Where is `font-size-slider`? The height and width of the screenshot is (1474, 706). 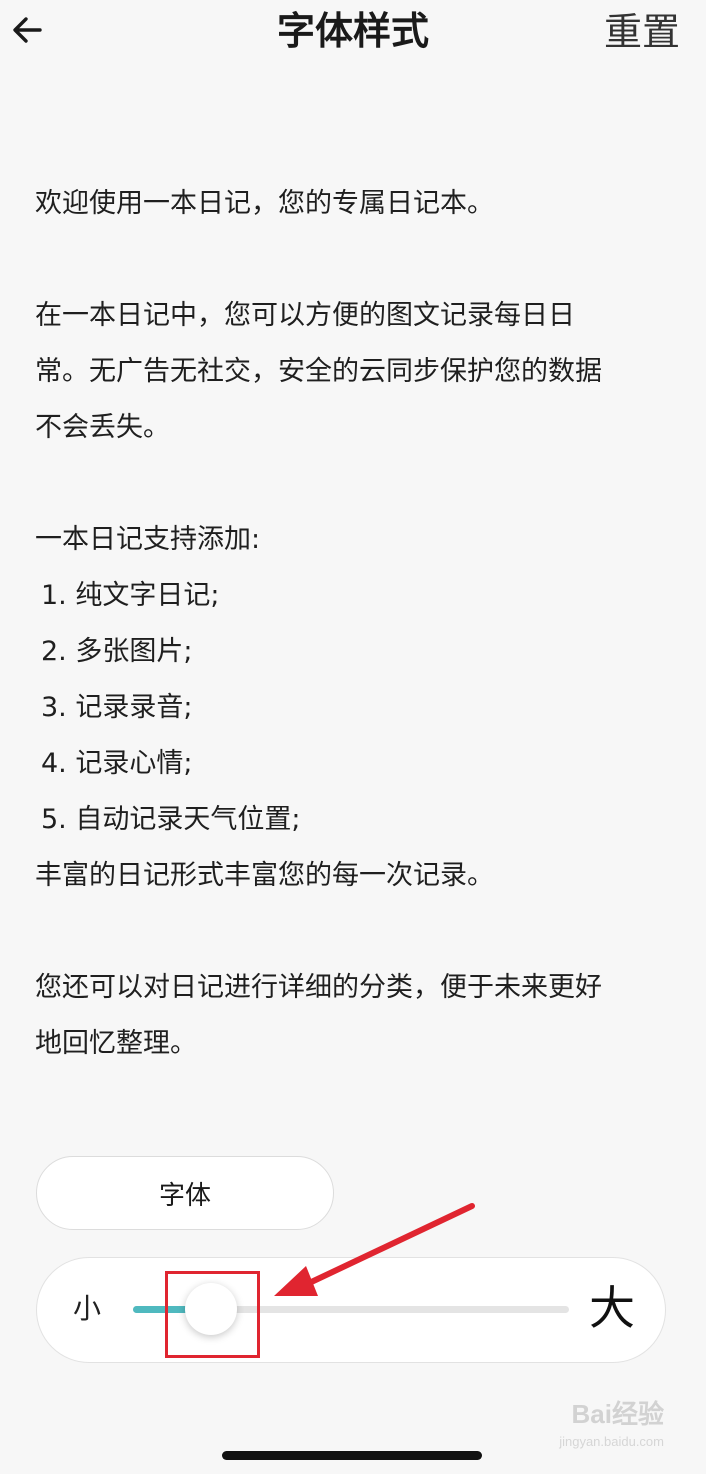
font-size-slider is located at coordinates (351, 1309).